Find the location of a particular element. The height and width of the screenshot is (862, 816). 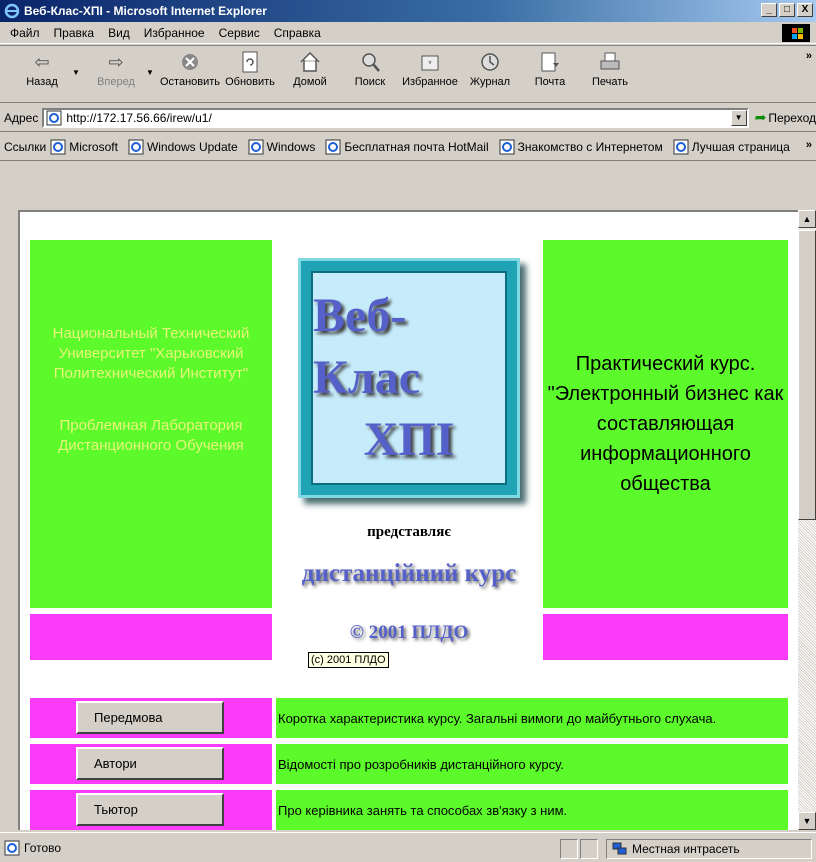

stop-label: Остановить is located at coordinates (190, 82).